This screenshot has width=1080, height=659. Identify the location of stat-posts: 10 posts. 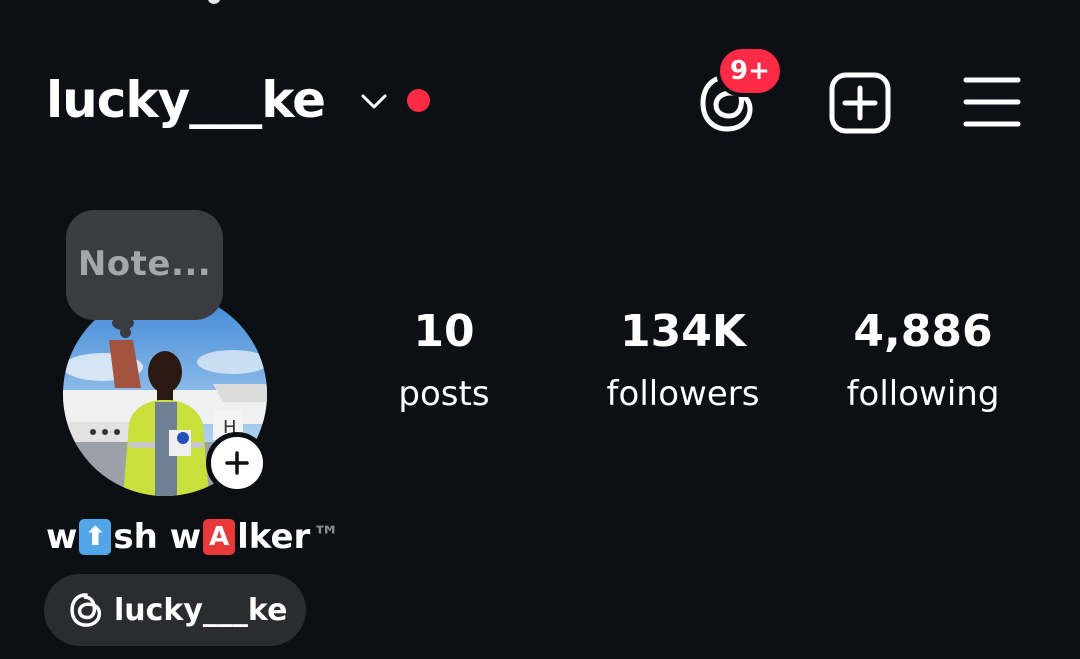
(444, 362).